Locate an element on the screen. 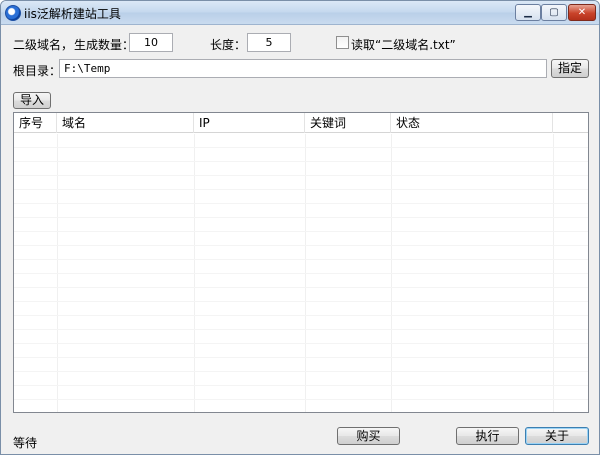  length-label: 长度： is located at coordinates (228, 45).